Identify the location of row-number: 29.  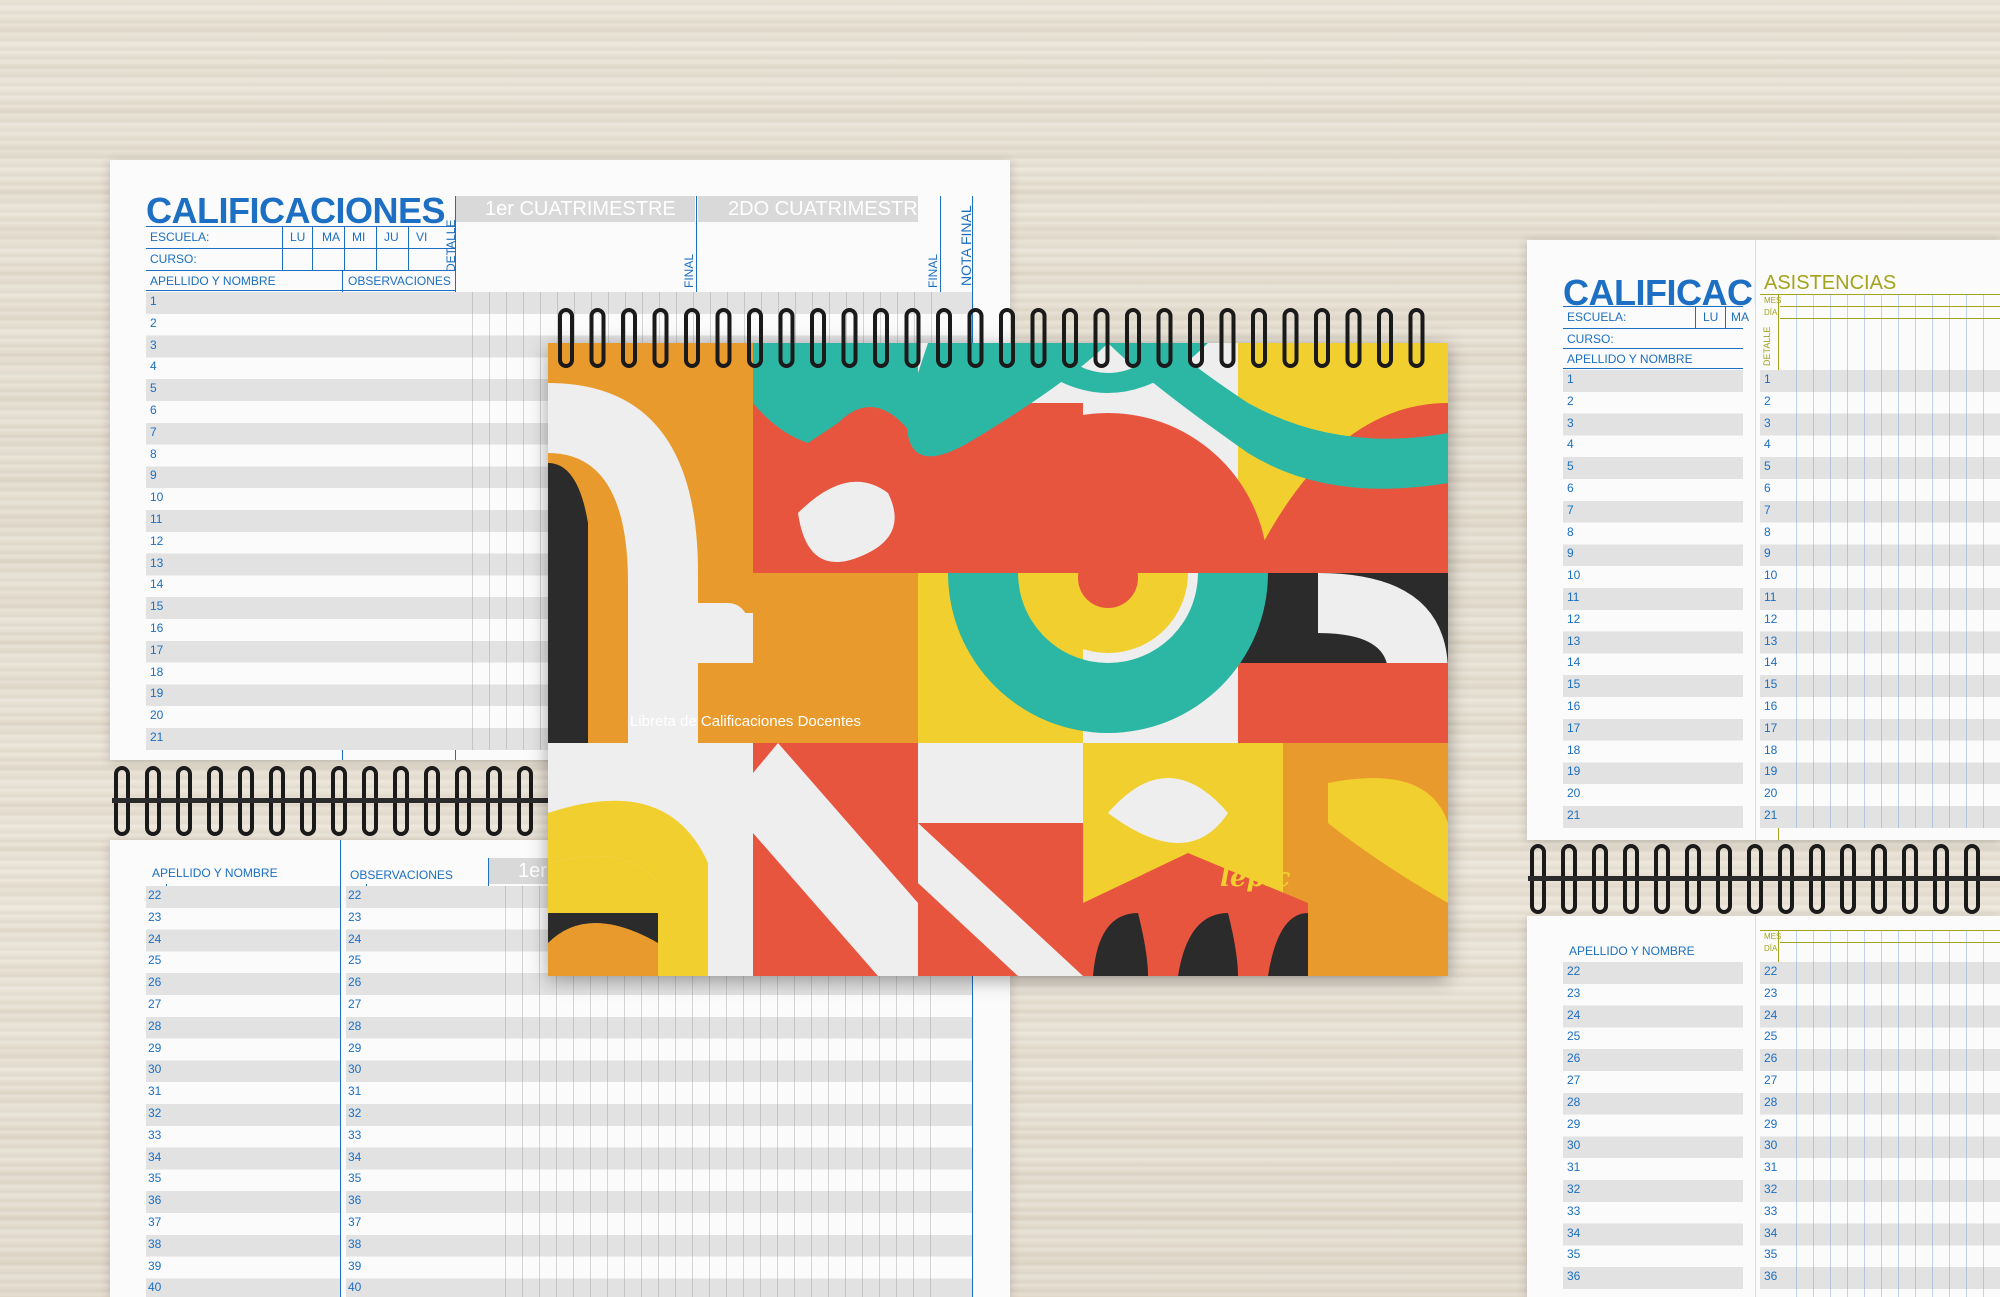
(1574, 1123).